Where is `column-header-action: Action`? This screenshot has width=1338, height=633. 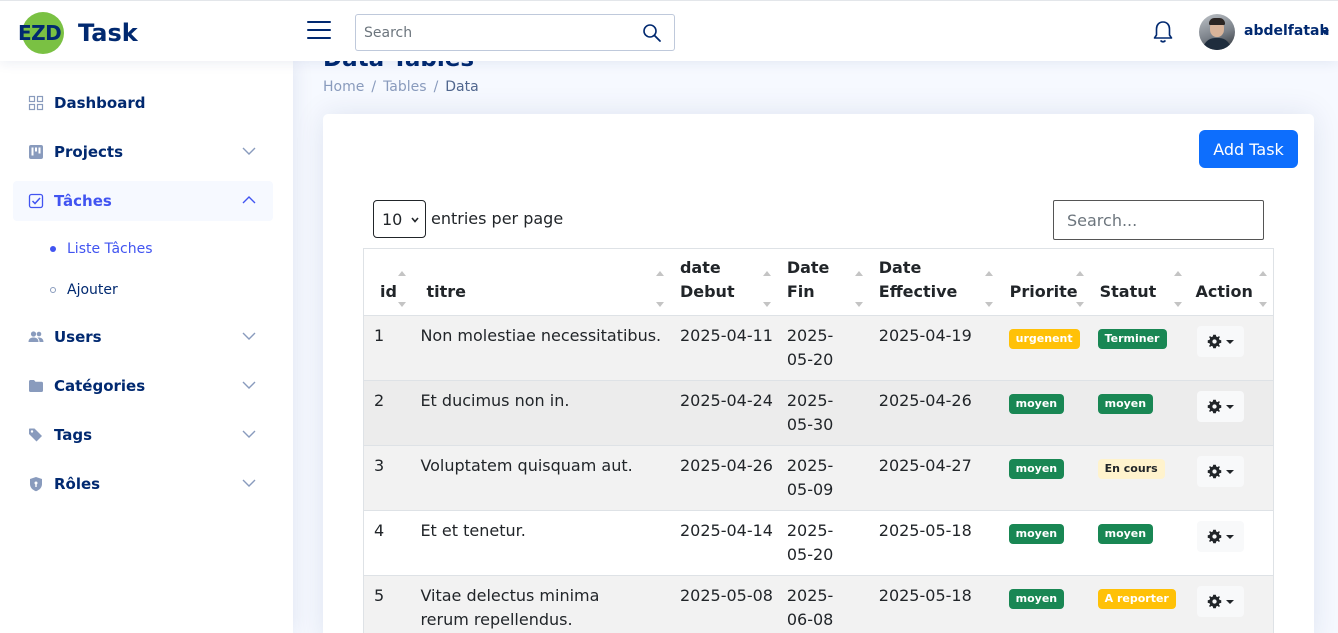
column-header-action: Action is located at coordinates (1230, 282).